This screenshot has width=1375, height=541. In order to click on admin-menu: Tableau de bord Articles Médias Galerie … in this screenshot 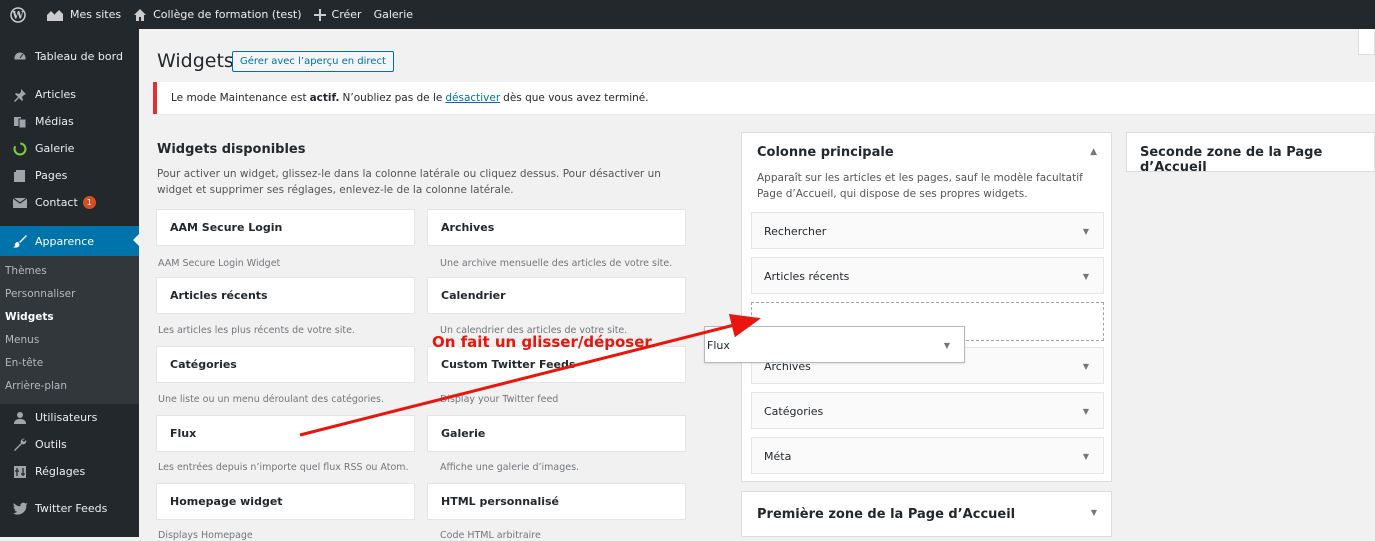, I will do `click(69, 283)`.